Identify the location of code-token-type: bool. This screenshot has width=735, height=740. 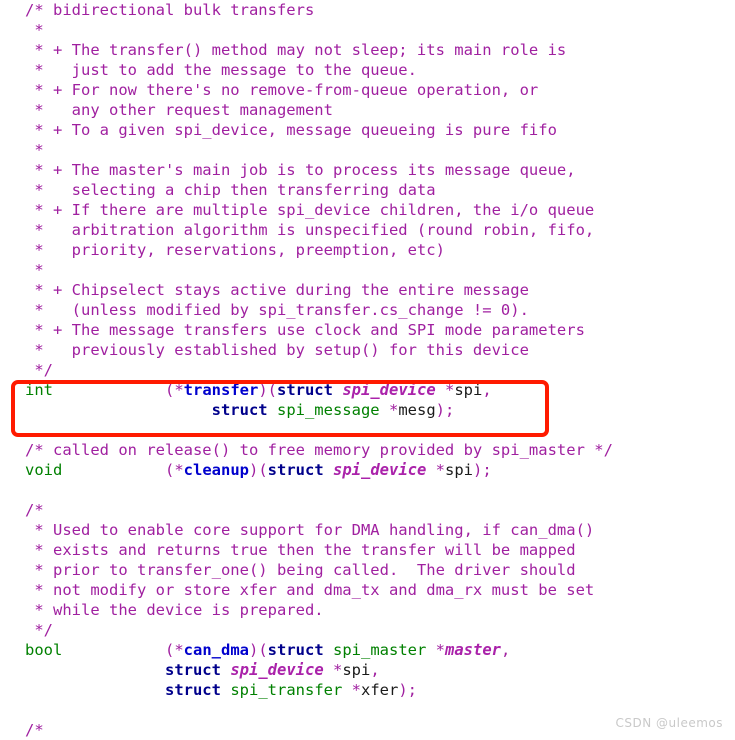
(44, 650).